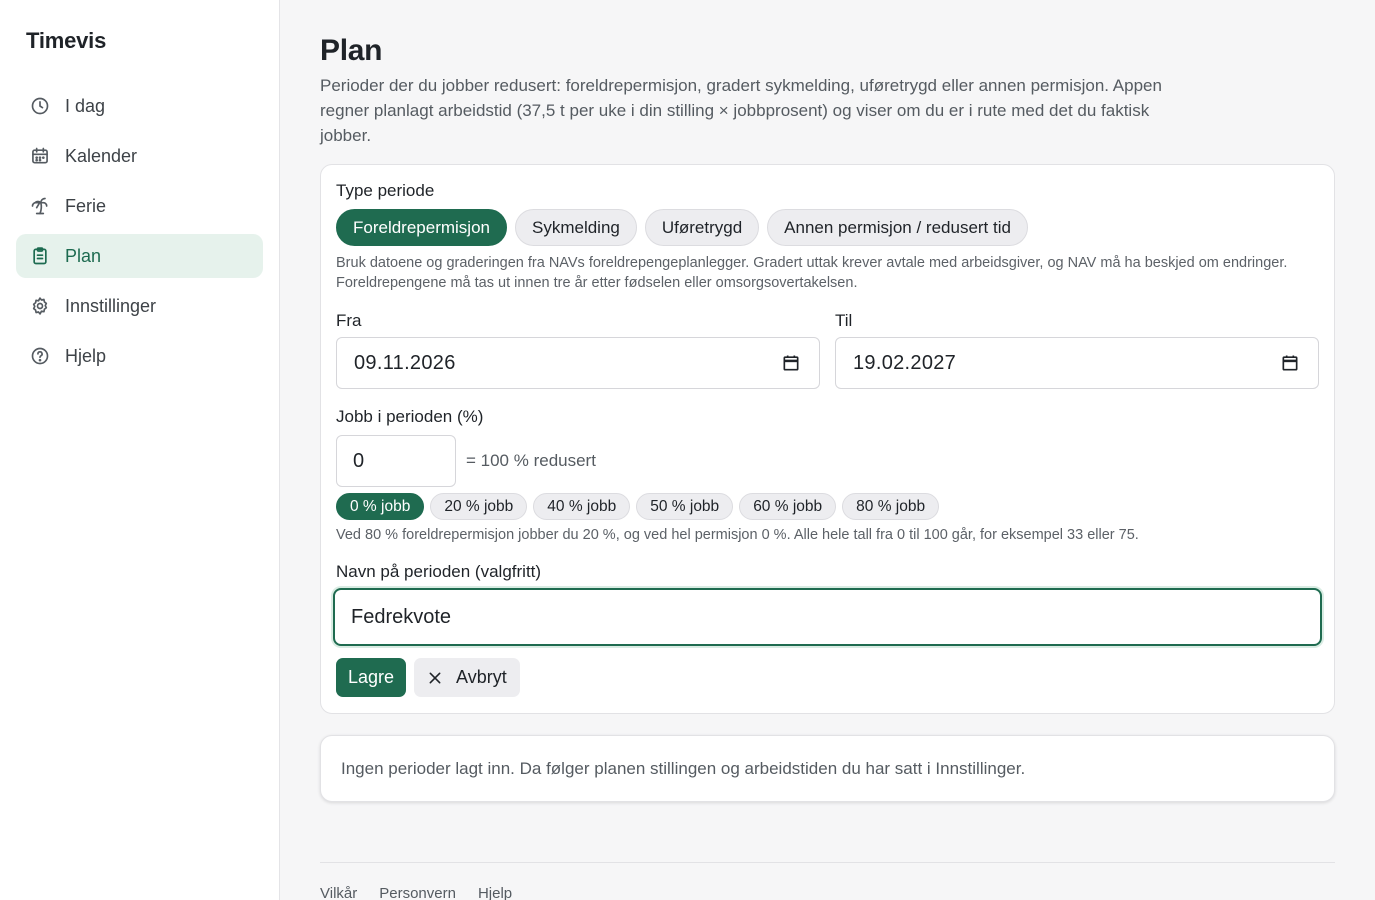 The height and width of the screenshot is (900, 1375). I want to click on period-name-input: Fedrekvote, so click(827, 617).